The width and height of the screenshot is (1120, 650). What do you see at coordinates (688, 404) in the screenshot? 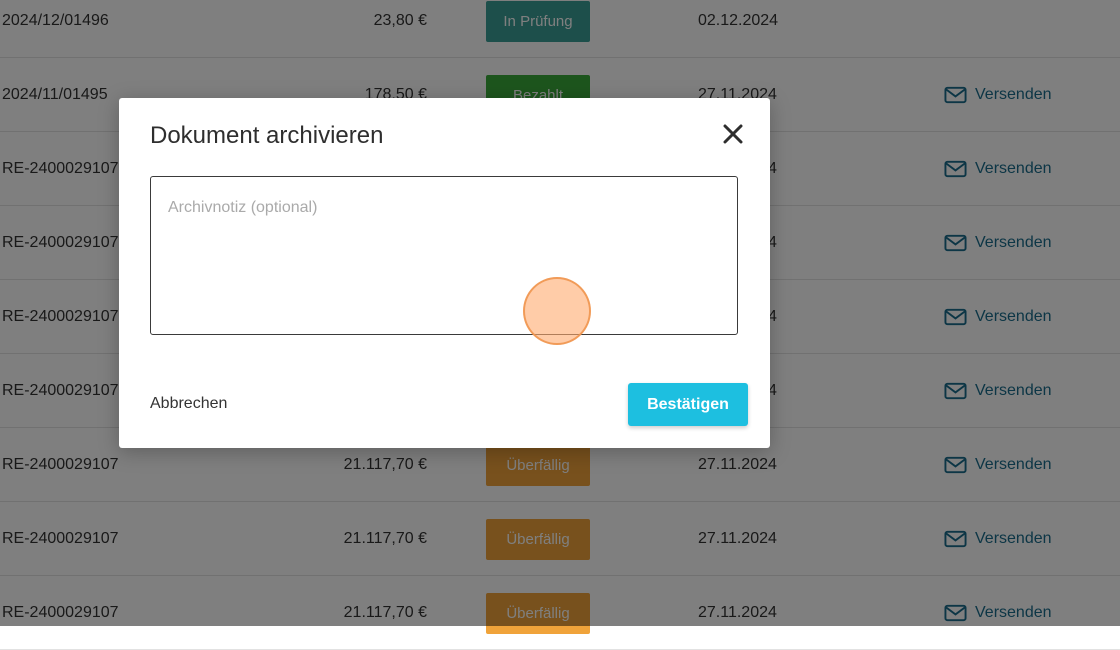
I see `confirm-button: Bestätigen` at bounding box center [688, 404].